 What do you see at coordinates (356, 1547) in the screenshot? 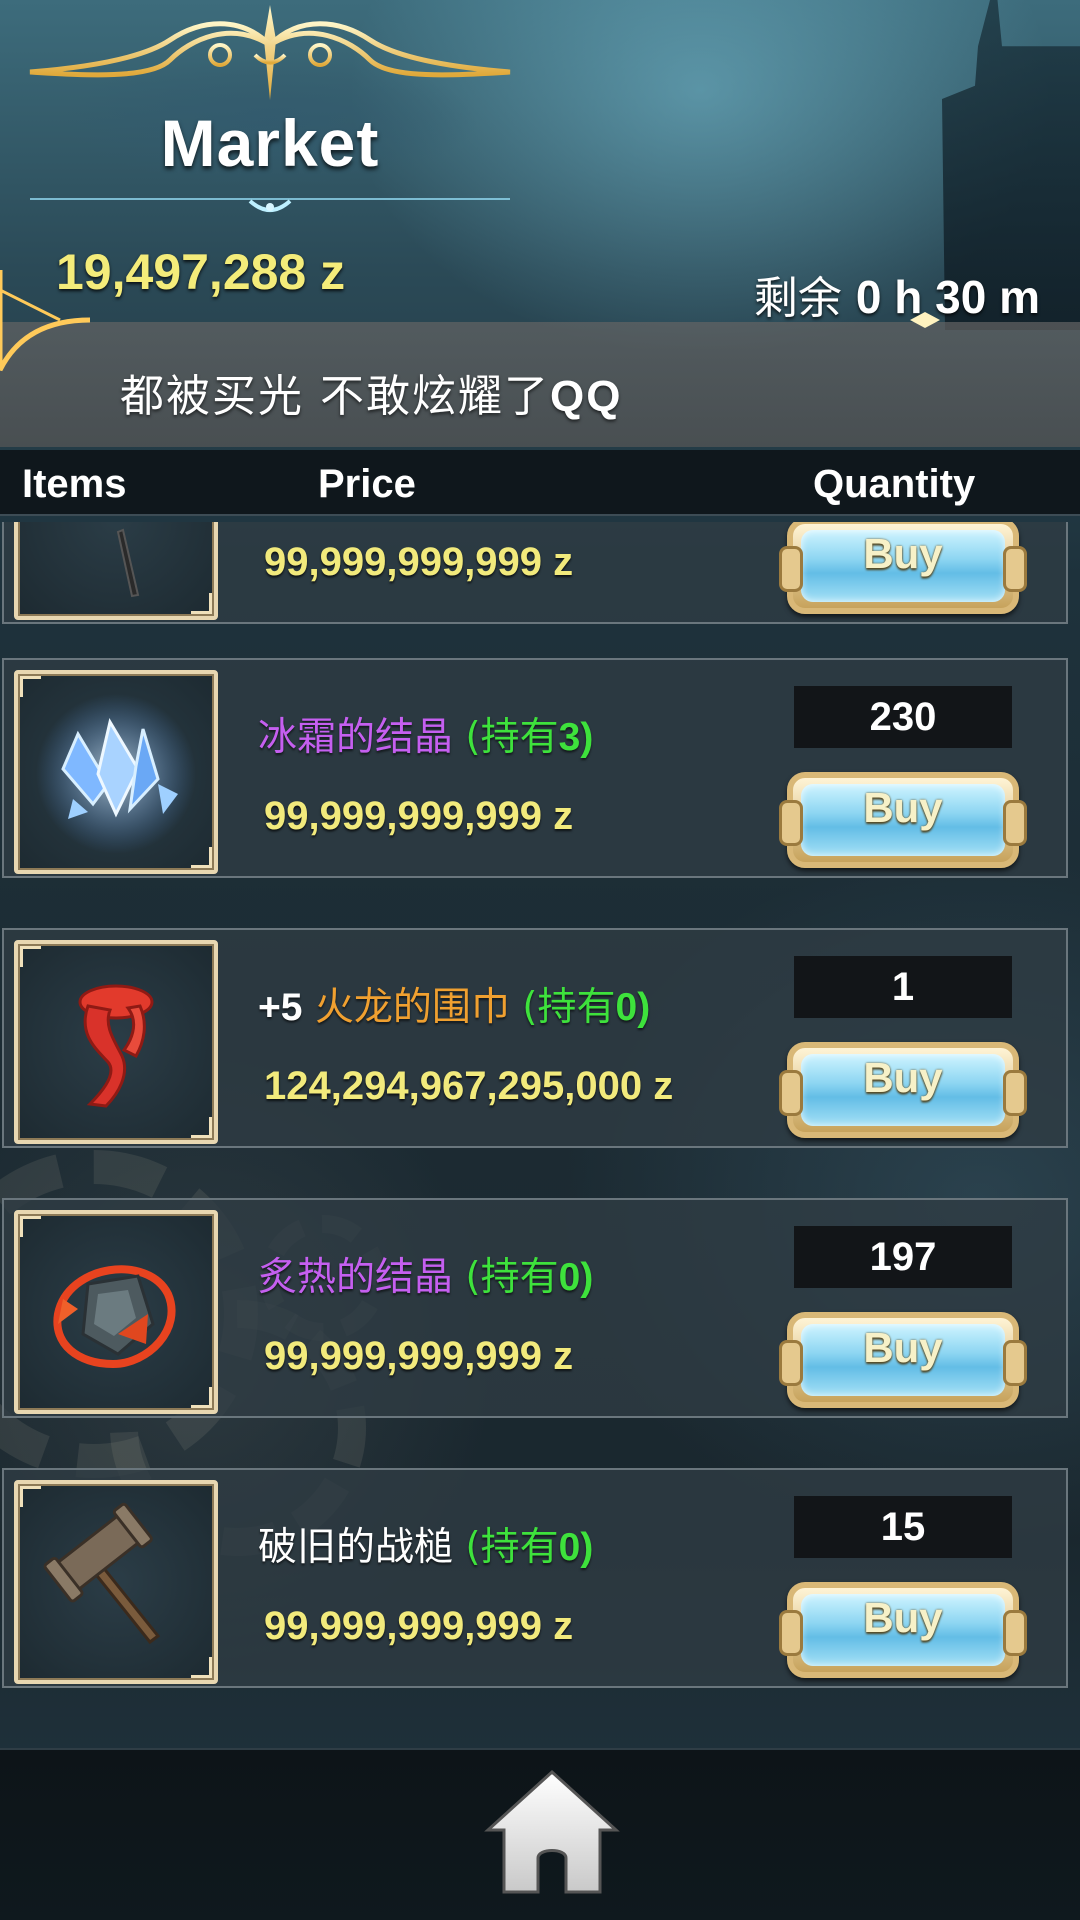
I see `item-name-text: 破旧的战槌` at bounding box center [356, 1547].